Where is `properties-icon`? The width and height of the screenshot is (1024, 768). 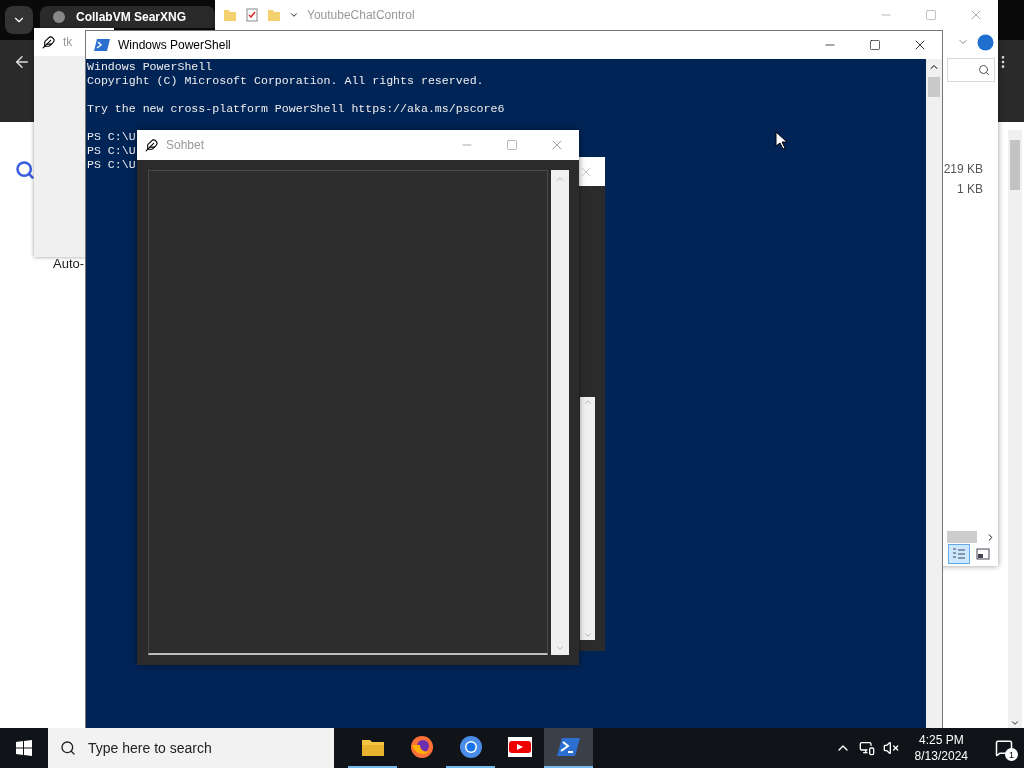
properties-icon is located at coordinates (252, 15).